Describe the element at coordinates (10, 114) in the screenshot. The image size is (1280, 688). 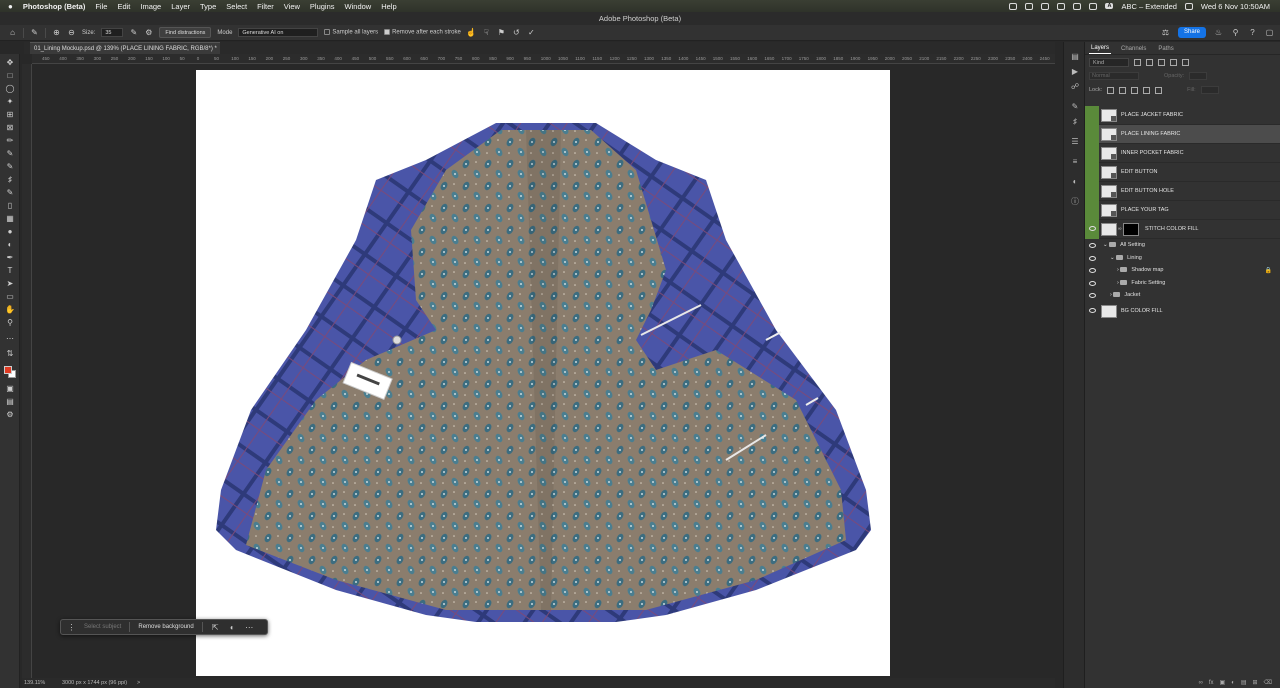
I see `crop-tool-icon: ⊞` at that location.